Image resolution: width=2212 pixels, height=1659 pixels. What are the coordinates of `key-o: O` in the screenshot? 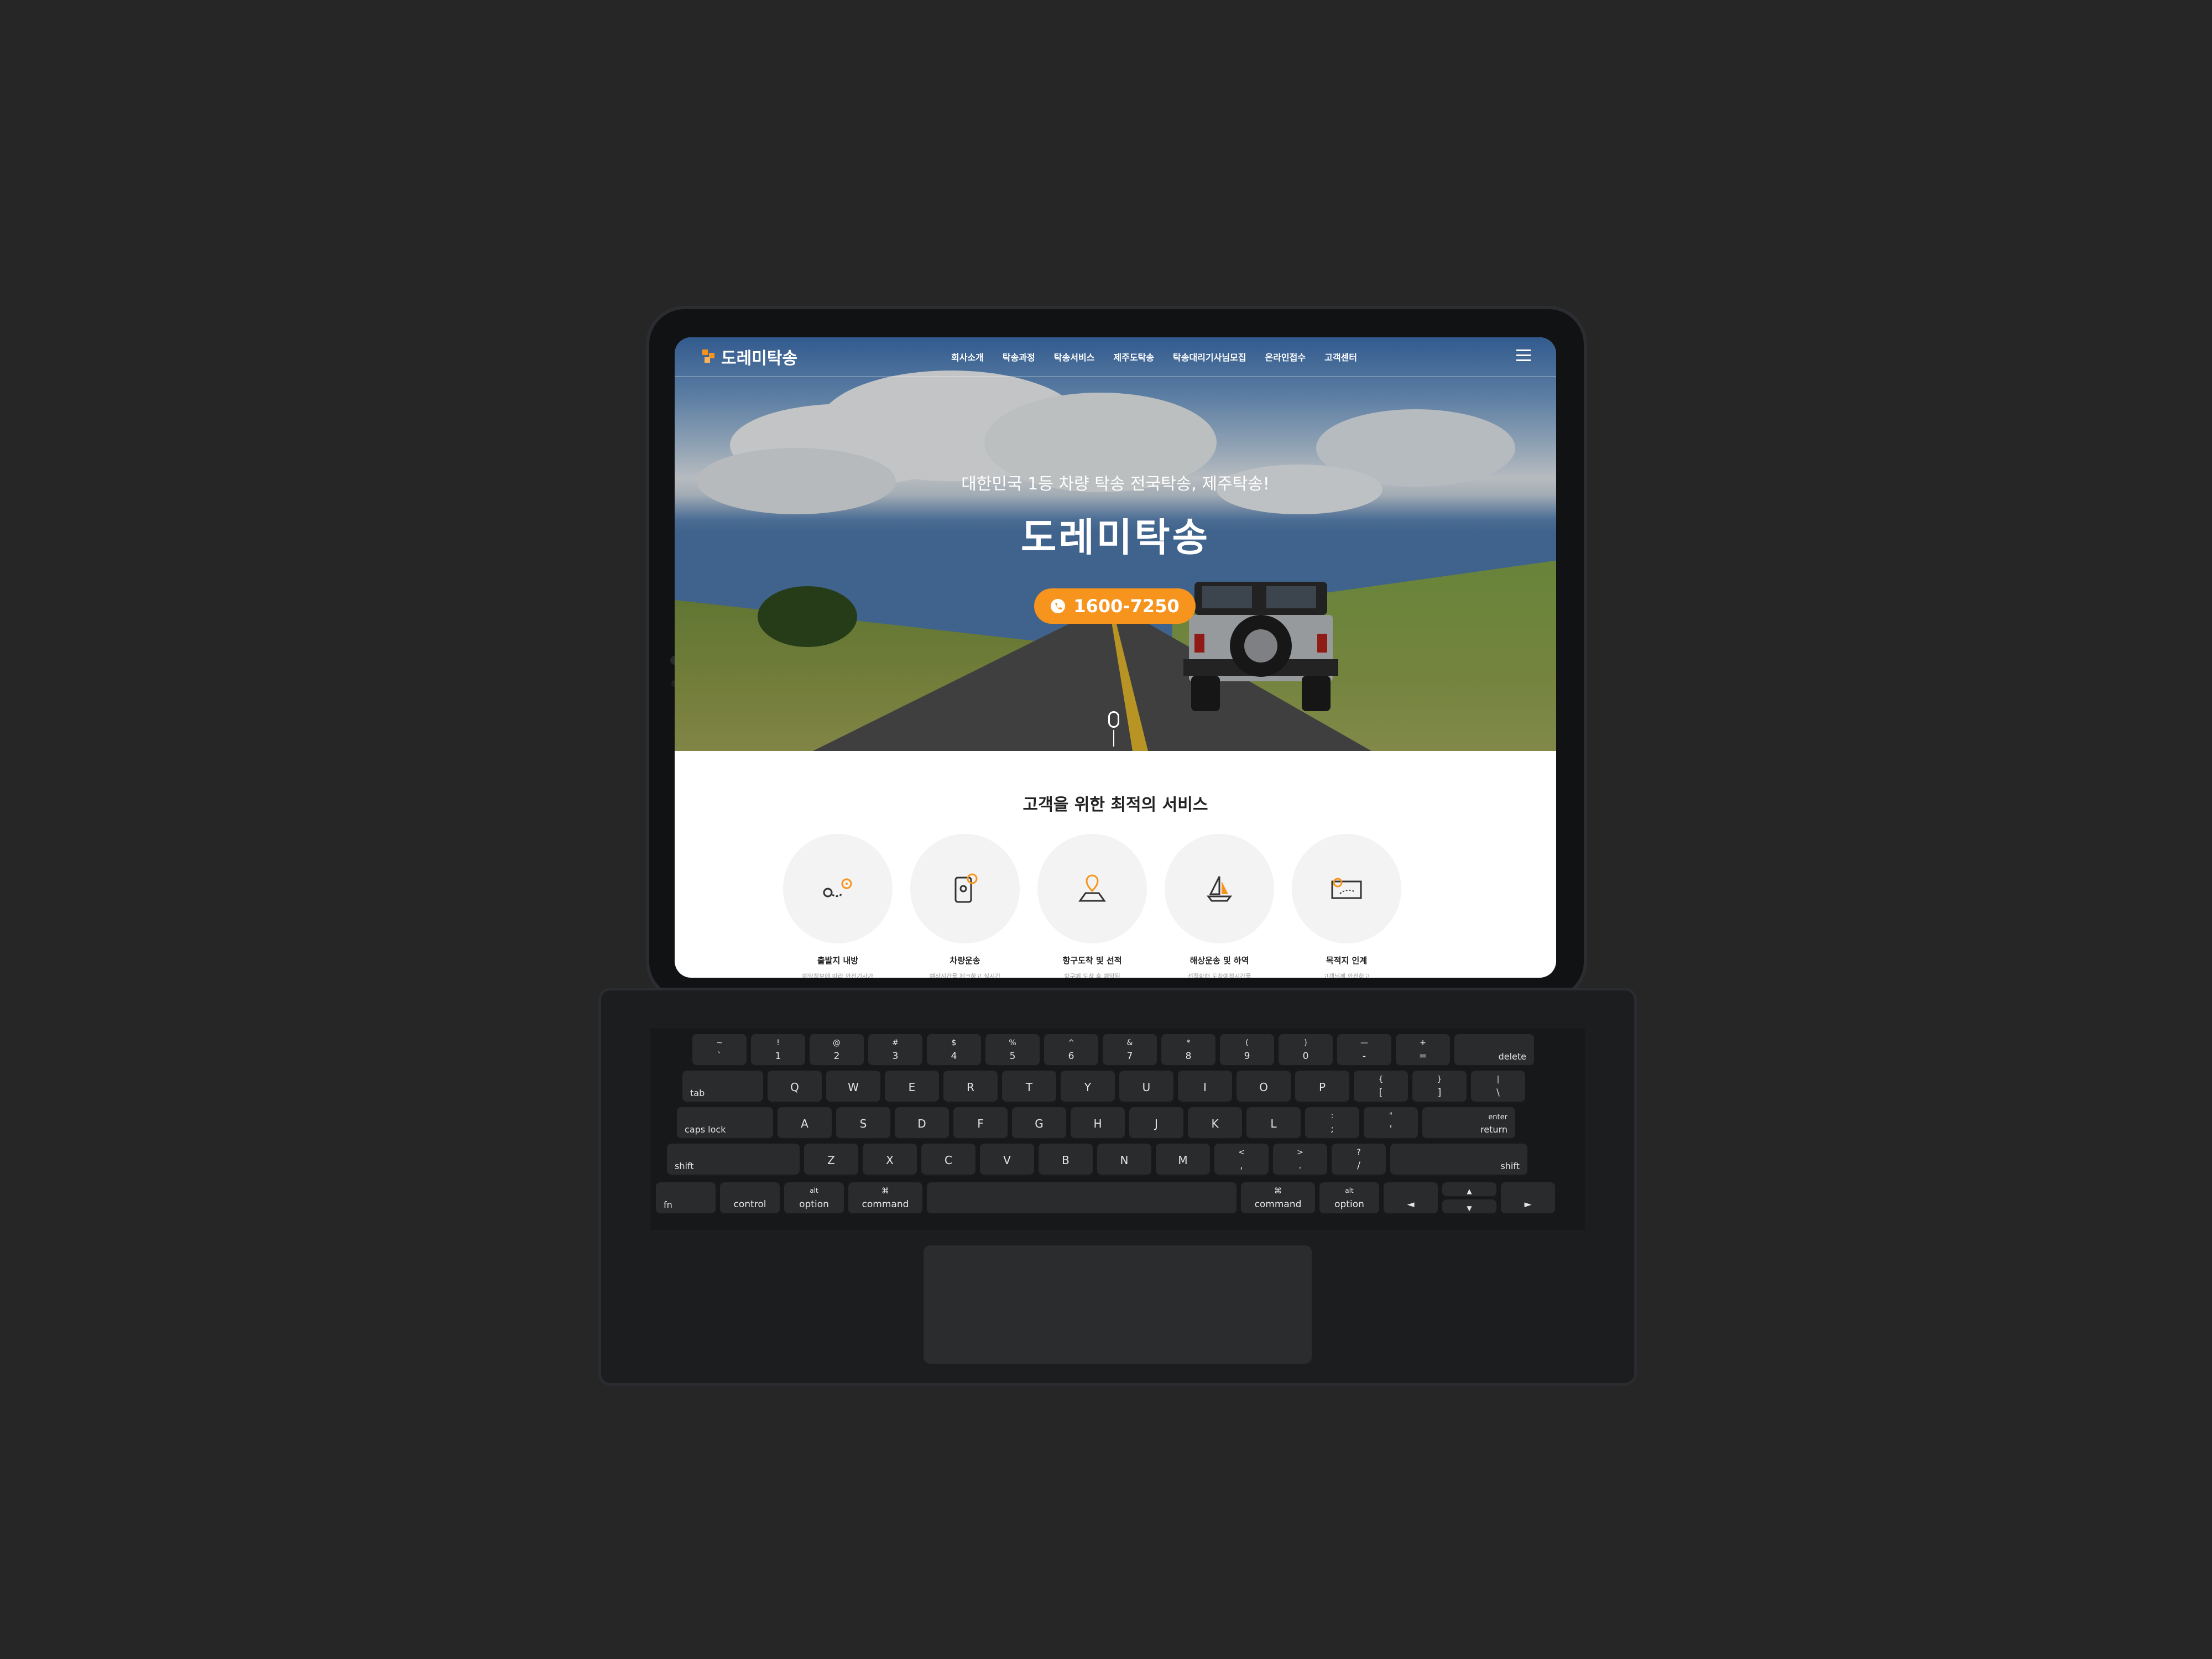 It's located at (1264, 1087).